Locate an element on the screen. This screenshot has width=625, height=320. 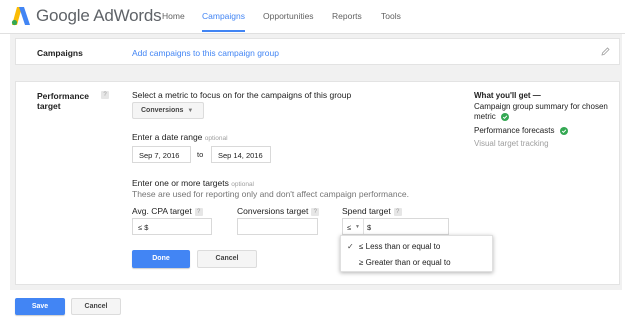
spend-operator: ≤ is located at coordinates (349, 227).